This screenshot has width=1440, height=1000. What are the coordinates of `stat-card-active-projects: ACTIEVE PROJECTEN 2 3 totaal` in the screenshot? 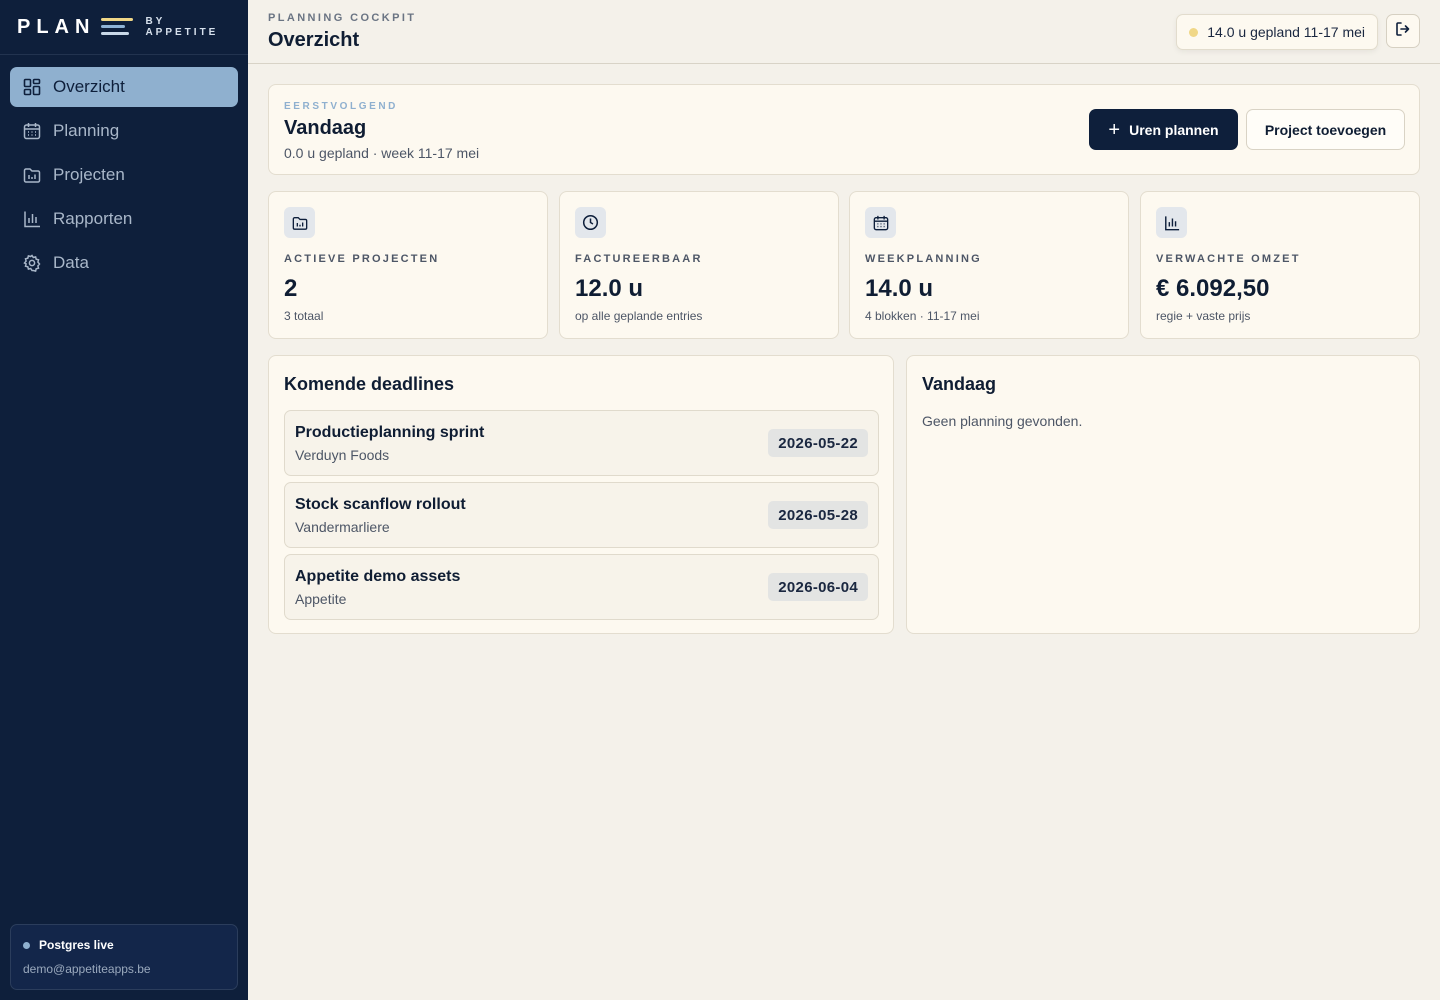 It's located at (408, 265).